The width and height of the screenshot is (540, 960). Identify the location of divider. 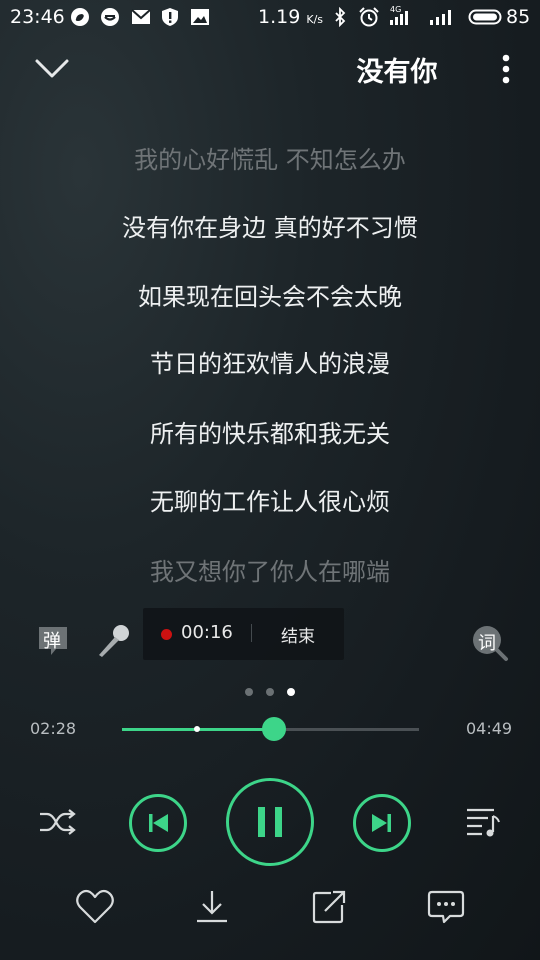
(251, 633).